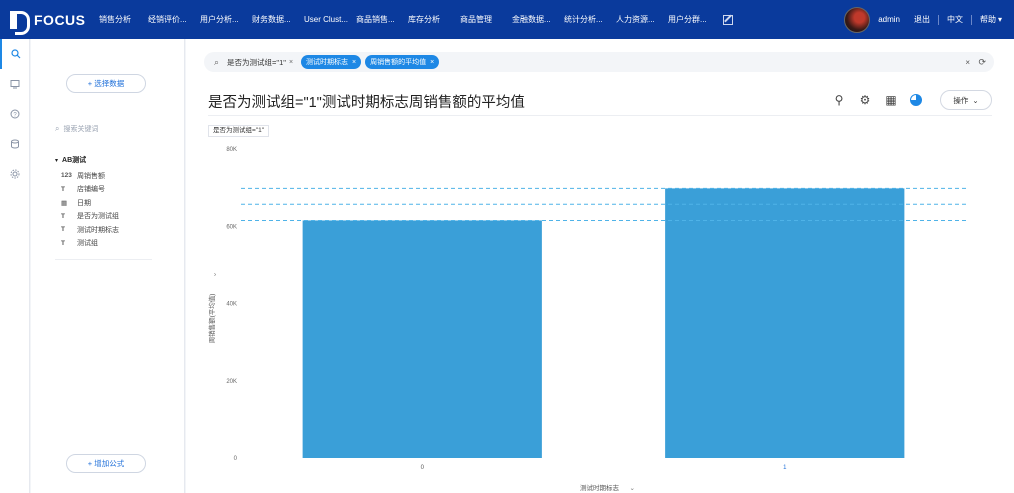 Image resolution: width=1014 pixels, height=493 pixels. Describe the element at coordinates (402, 62) in the screenshot. I see `query-token: 周销售额的平均值 ×` at that location.